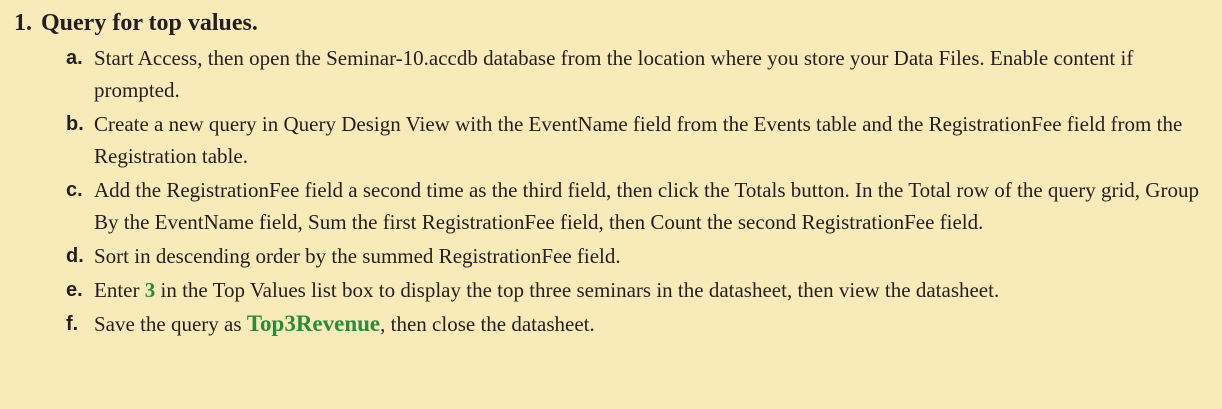  What do you see at coordinates (611, 23) in the screenshot?
I see `exercise-heading: 1. Query for top values.` at bounding box center [611, 23].